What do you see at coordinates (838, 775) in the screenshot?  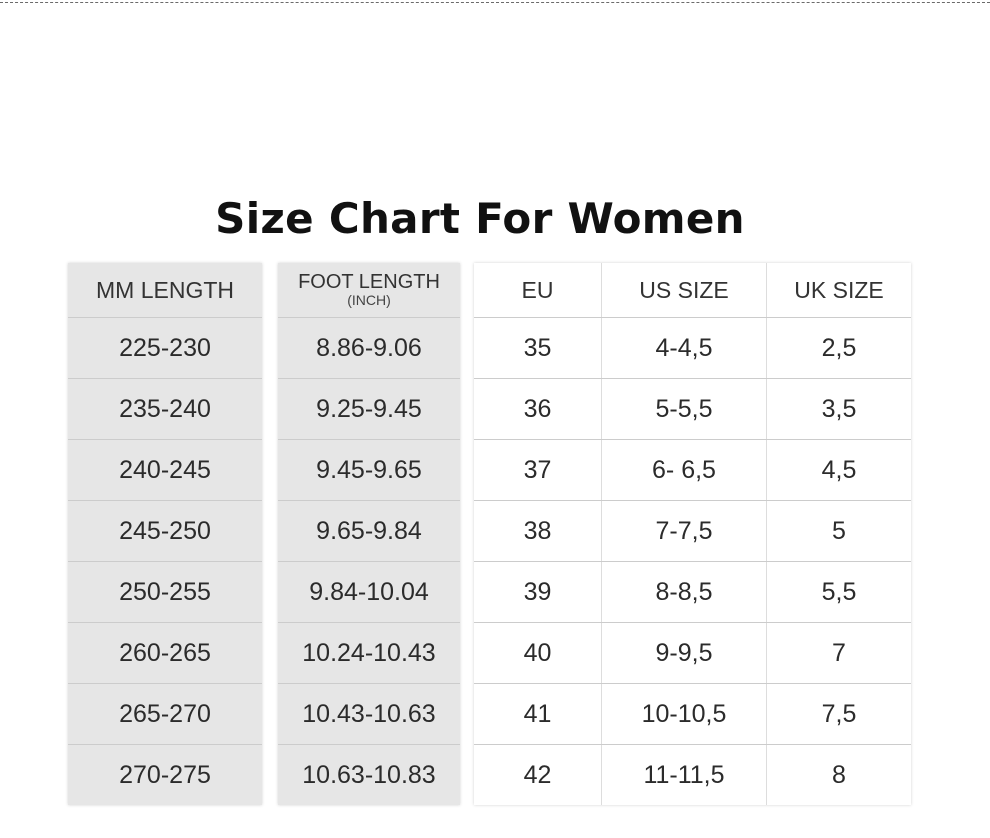 I see `uk-size-cell: 8` at bounding box center [838, 775].